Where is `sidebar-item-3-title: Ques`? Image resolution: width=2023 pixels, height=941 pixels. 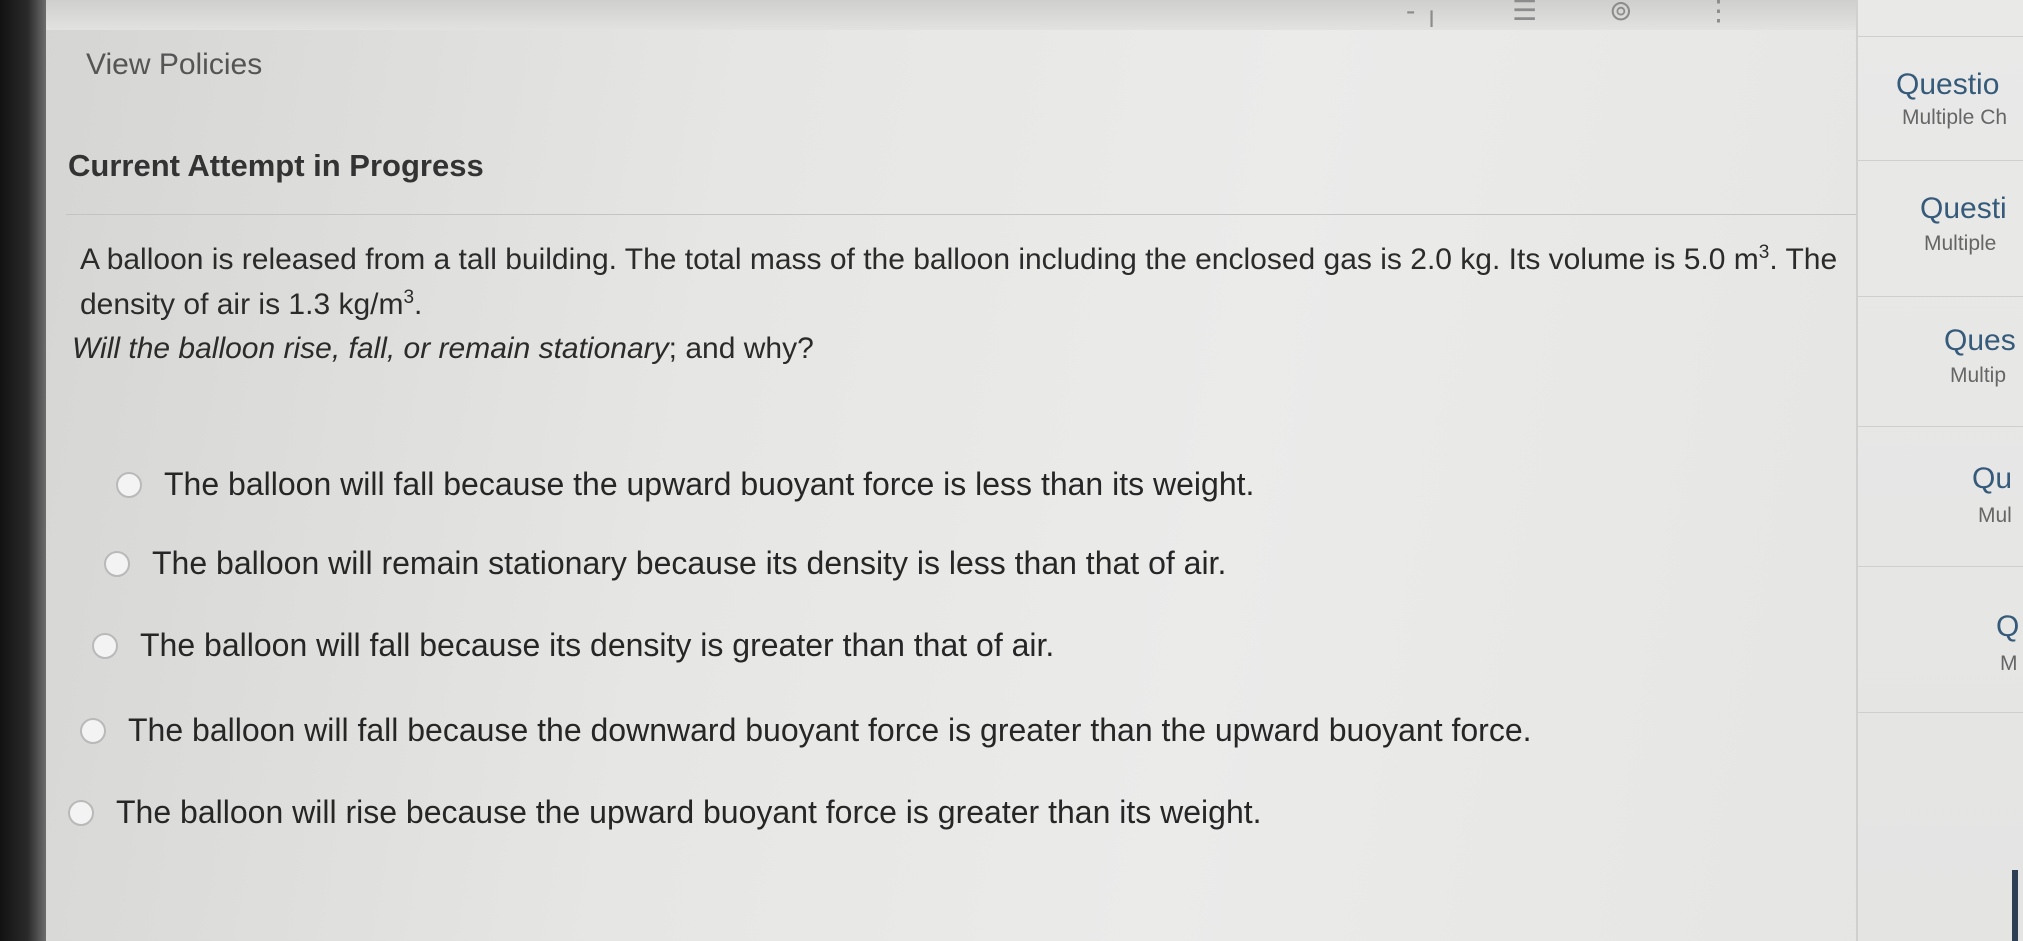
sidebar-item-3-title: Ques is located at coordinates (1980, 341).